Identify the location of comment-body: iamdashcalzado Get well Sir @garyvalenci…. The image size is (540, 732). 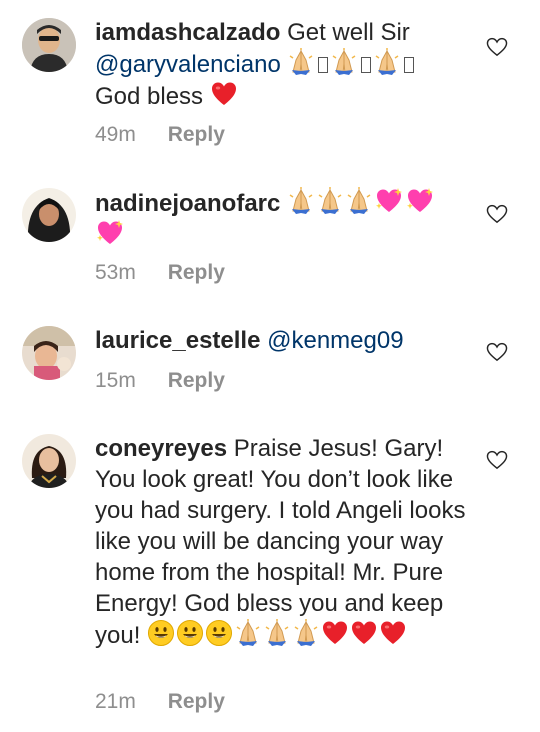
(284, 64).